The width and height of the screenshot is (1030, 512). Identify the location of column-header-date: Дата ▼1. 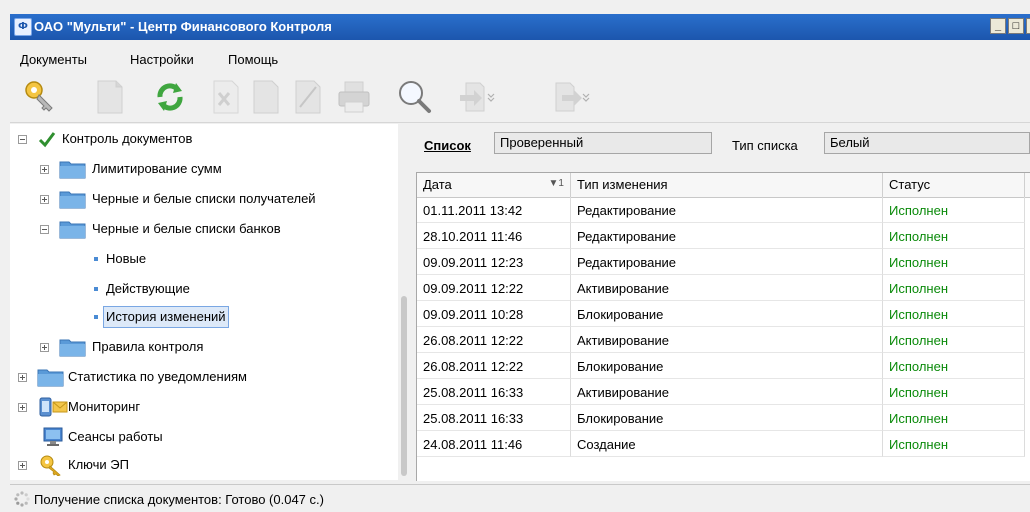
(494, 185).